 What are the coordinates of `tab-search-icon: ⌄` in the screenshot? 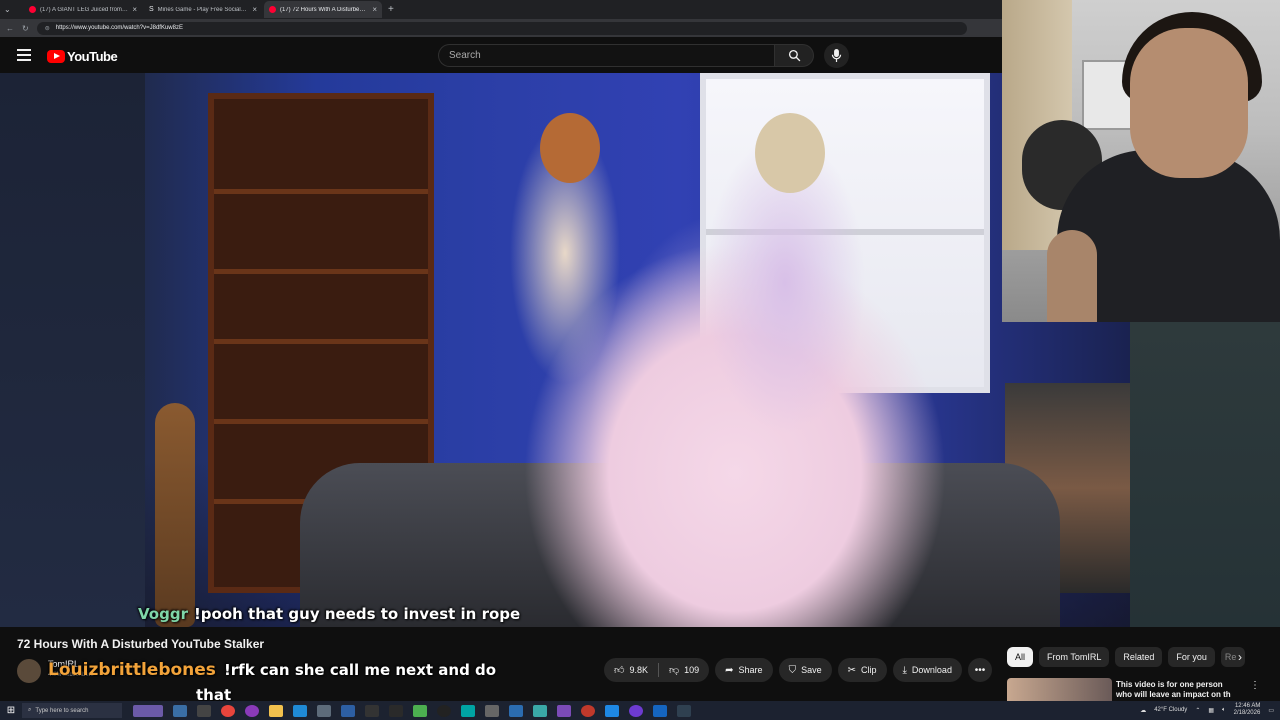 It's located at (11, 9).